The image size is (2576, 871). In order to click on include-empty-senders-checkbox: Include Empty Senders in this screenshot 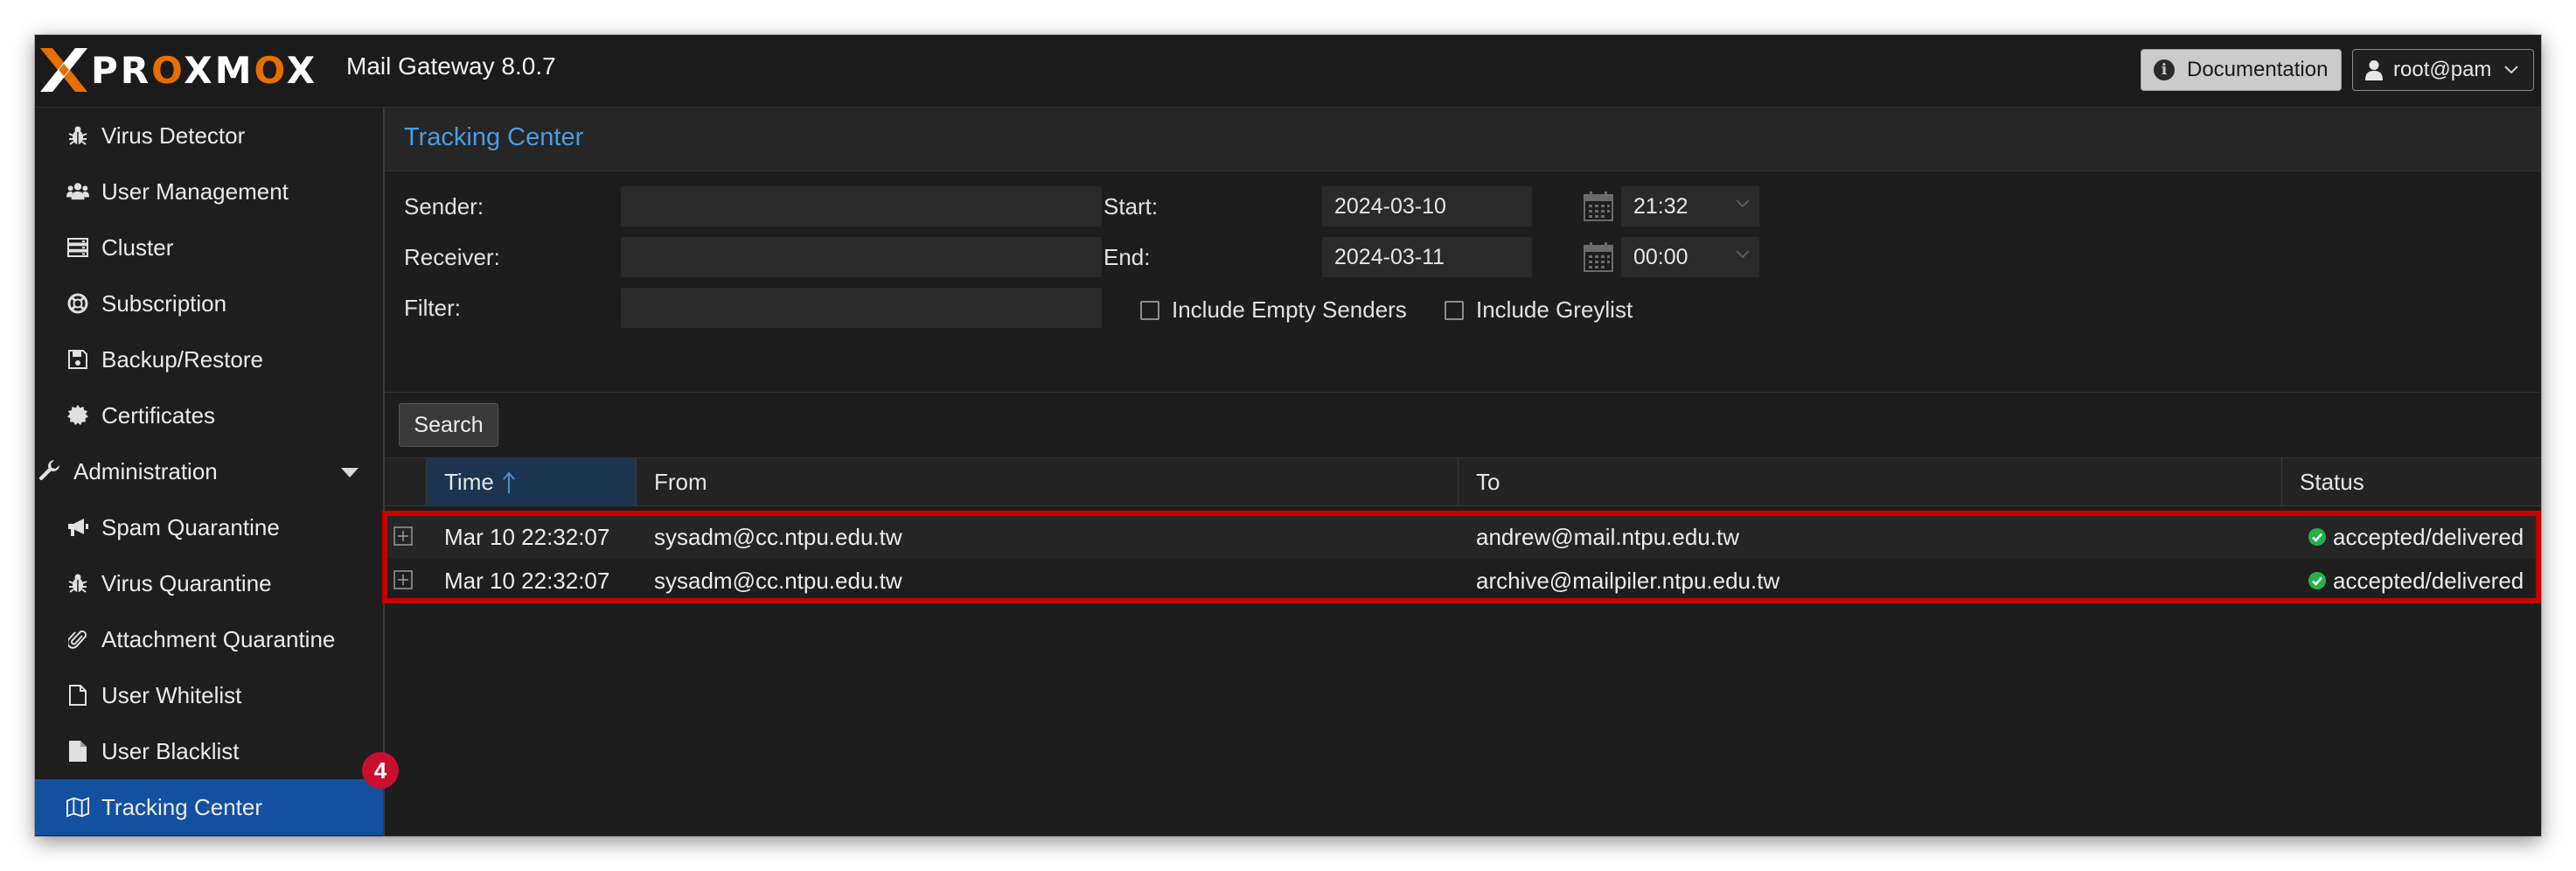, I will do `click(1273, 310)`.